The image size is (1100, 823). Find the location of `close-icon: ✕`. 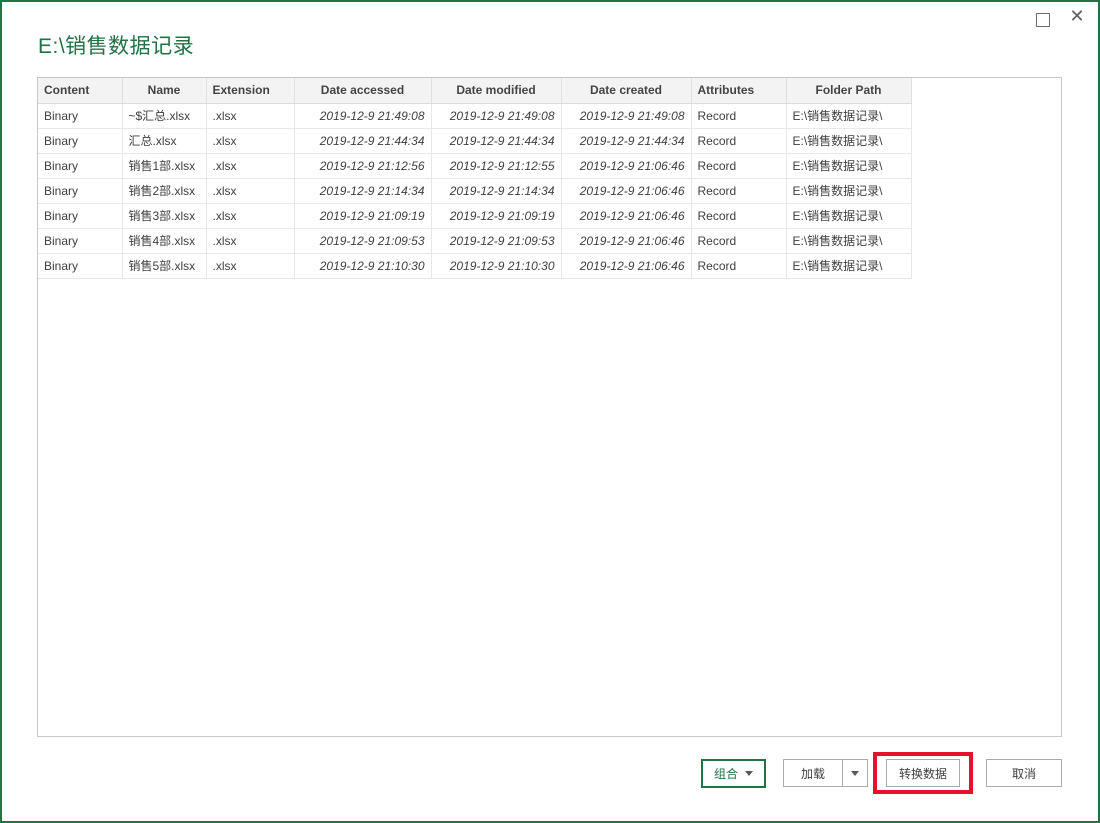

close-icon: ✕ is located at coordinates (1077, 16).